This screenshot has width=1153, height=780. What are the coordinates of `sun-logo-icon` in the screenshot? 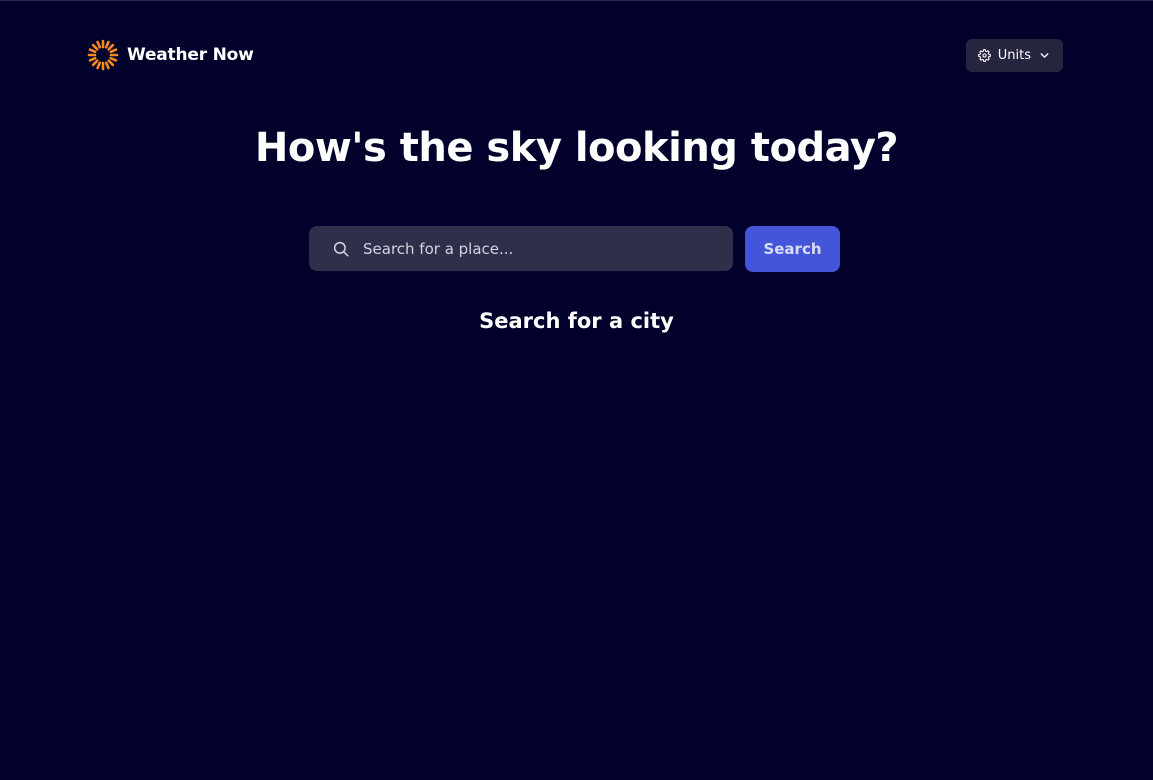 It's located at (103, 55).